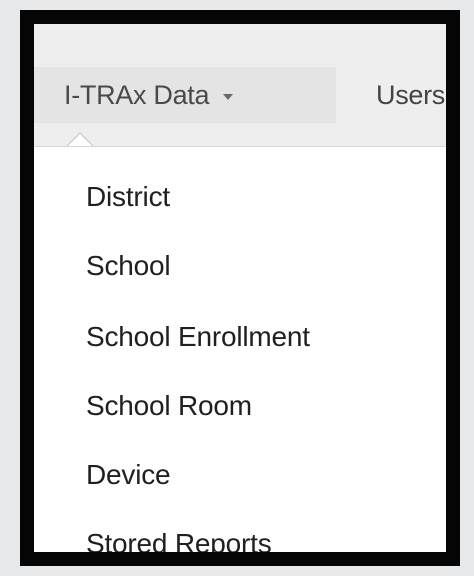 This screenshot has height=576, width=474. I want to click on menu-item-school: School, so click(128, 266).